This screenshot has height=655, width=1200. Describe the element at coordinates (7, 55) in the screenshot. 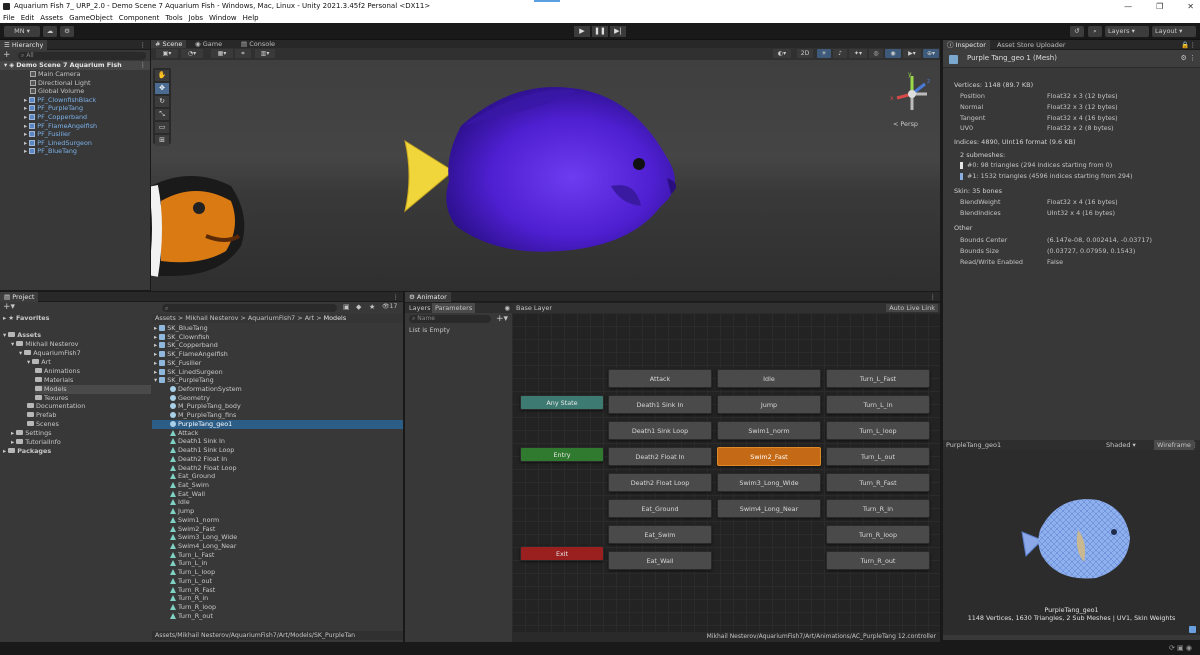

I see `create-button: +` at that location.